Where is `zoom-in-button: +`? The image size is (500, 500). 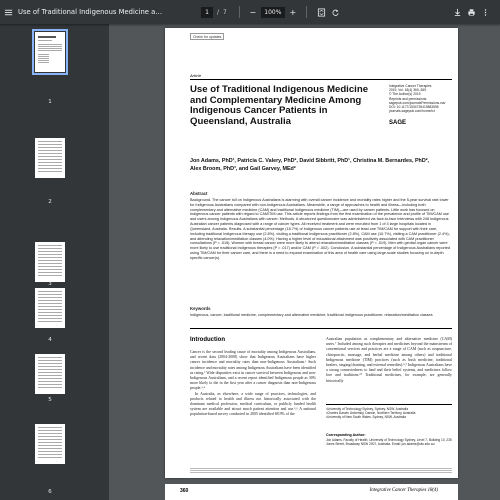 zoom-in-button: + is located at coordinates (293, 12).